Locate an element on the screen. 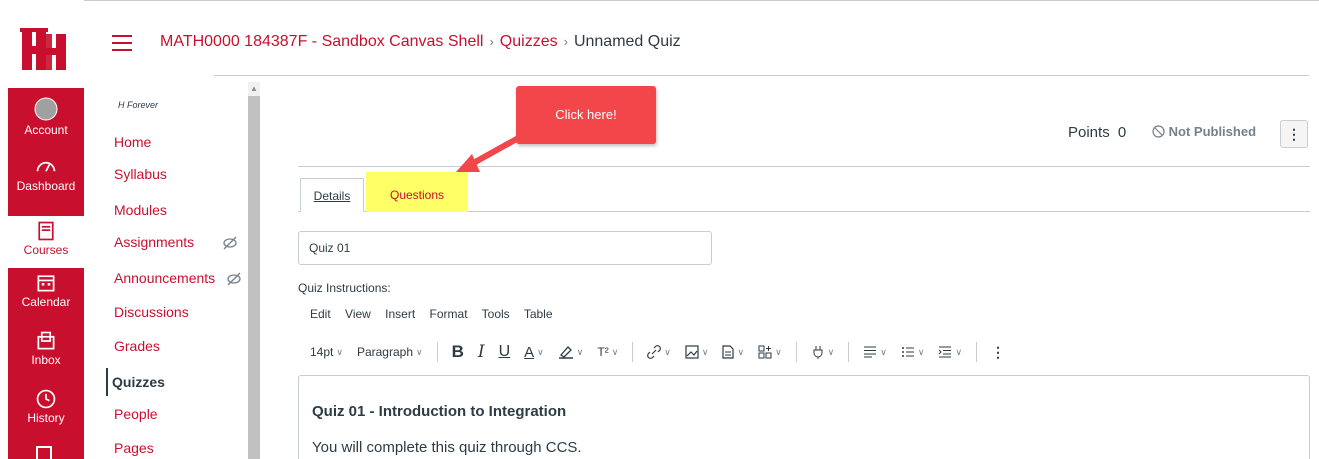 The image size is (1319, 459). document-button: ∨ is located at coordinates (733, 352).